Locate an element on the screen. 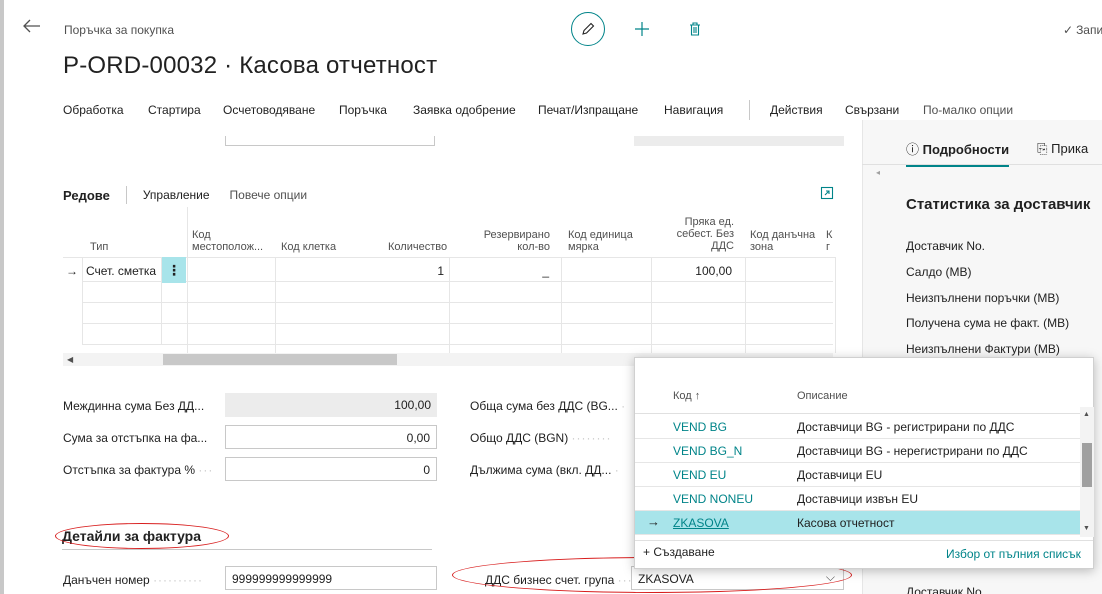 Image resolution: width=1102 pixels, height=594 pixels. dd-header-border is located at coordinates (858, 413).